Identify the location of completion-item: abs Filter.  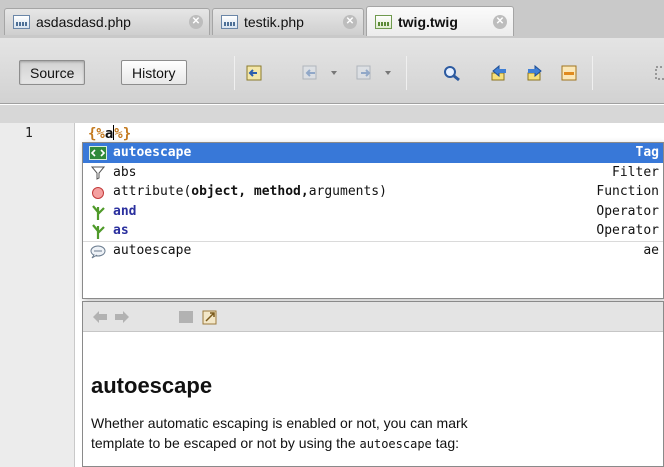
(373, 173).